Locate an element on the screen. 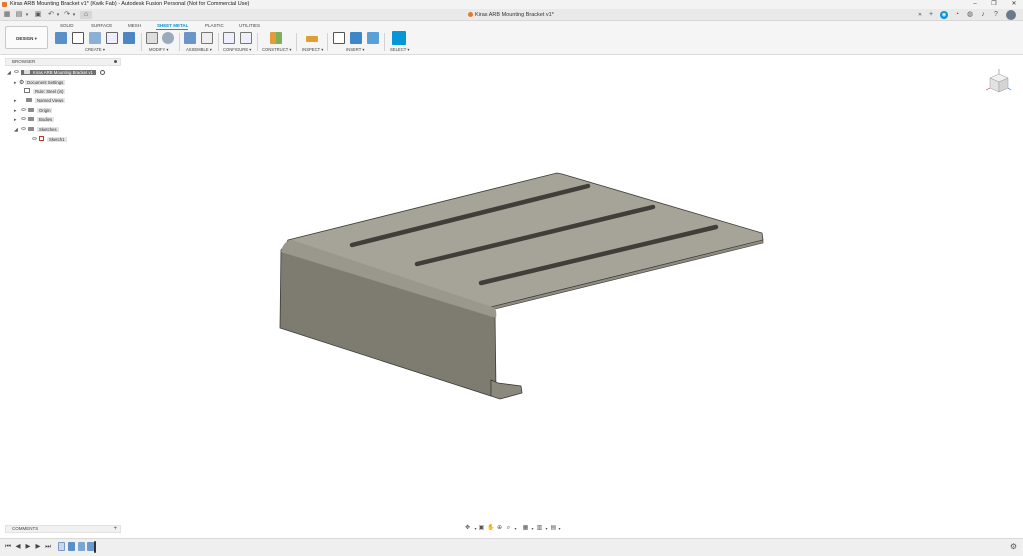 This screenshot has height=556, width=1023. component-icon is located at coordinates (27, 72).